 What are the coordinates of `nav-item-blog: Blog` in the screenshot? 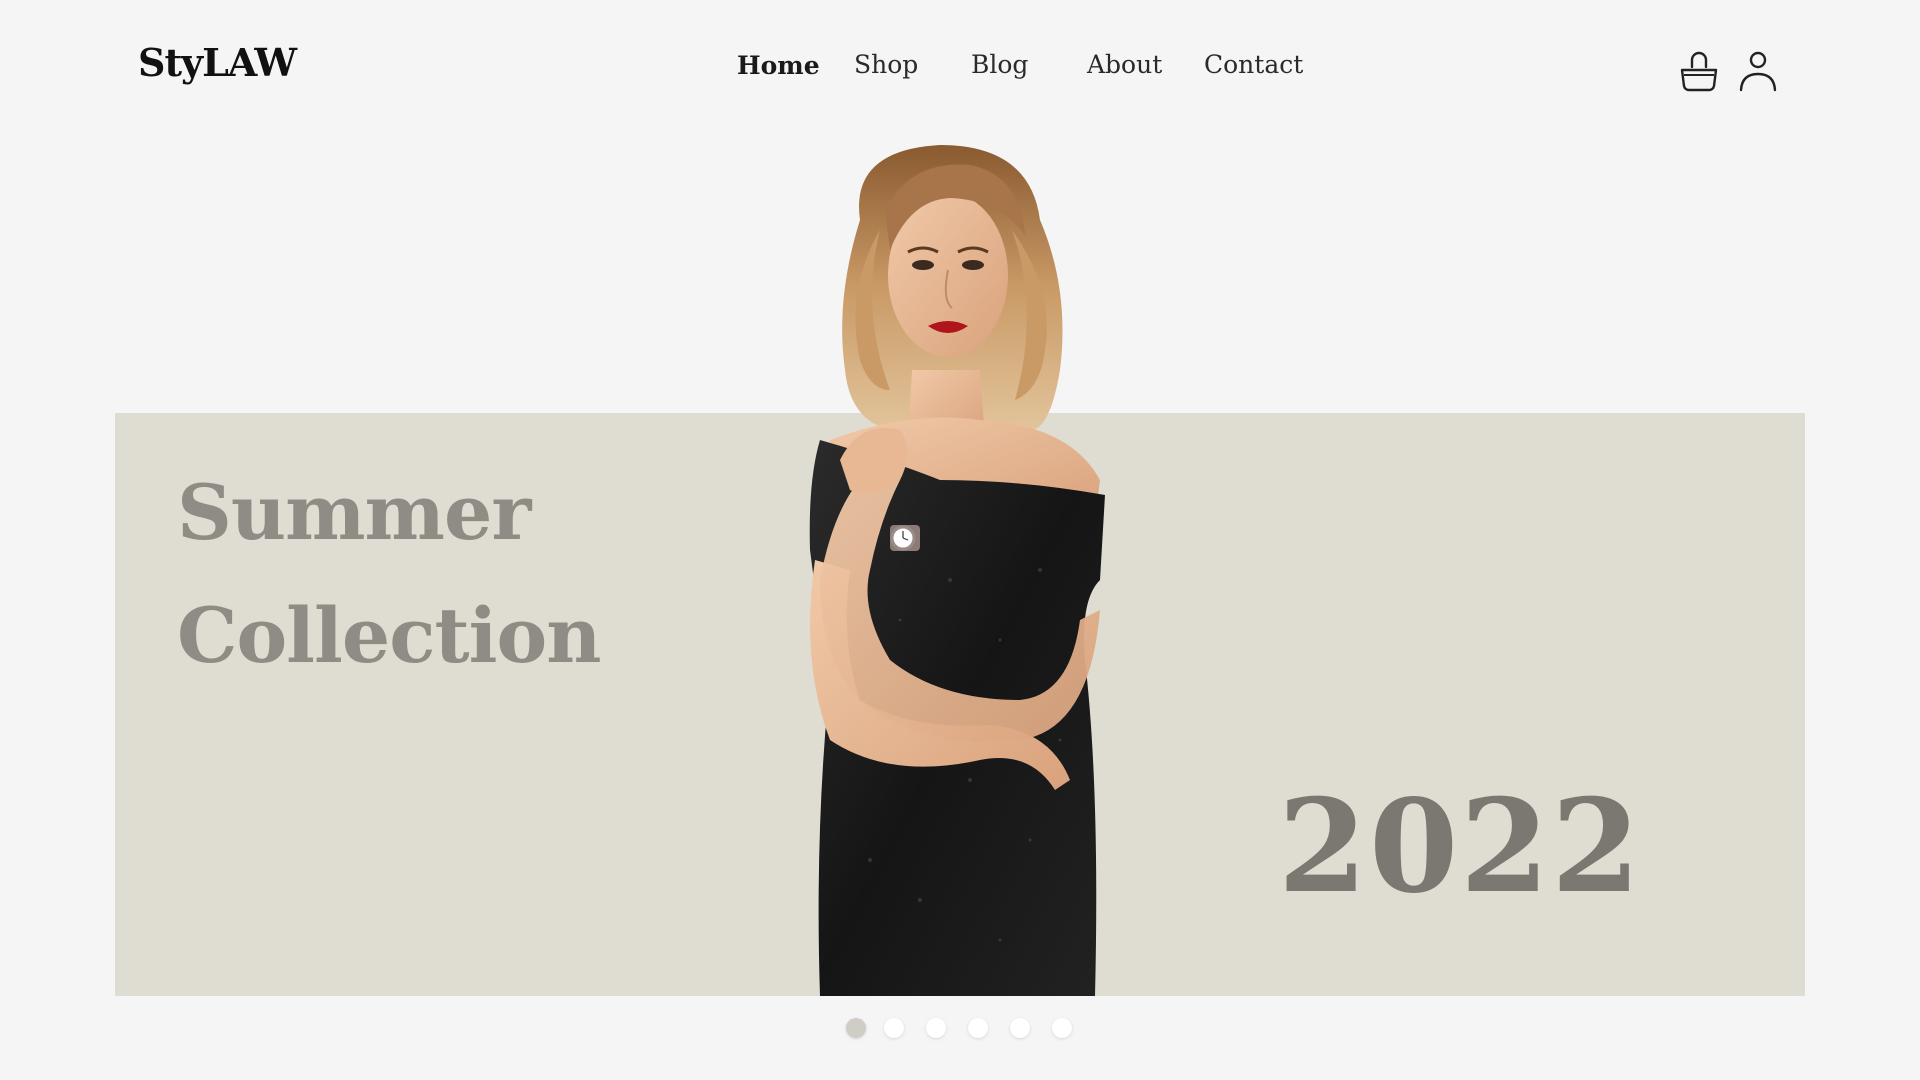 It's located at (999, 64).